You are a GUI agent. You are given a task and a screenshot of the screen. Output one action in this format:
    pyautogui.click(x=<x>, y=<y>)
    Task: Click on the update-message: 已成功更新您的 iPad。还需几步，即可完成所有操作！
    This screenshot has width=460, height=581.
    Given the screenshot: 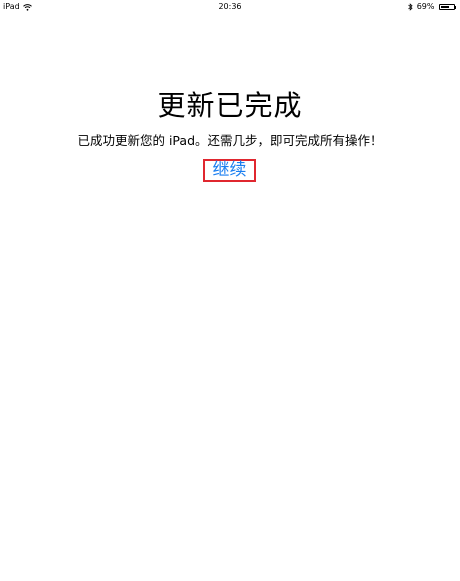 What is the action you would take?
    pyautogui.click(x=230, y=140)
    